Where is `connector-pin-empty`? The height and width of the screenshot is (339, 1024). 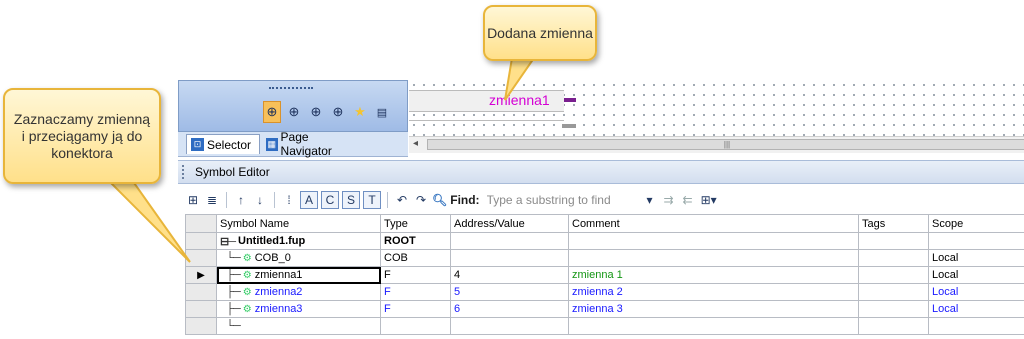
connector-pin-empty is located at coordinates (569, 126).